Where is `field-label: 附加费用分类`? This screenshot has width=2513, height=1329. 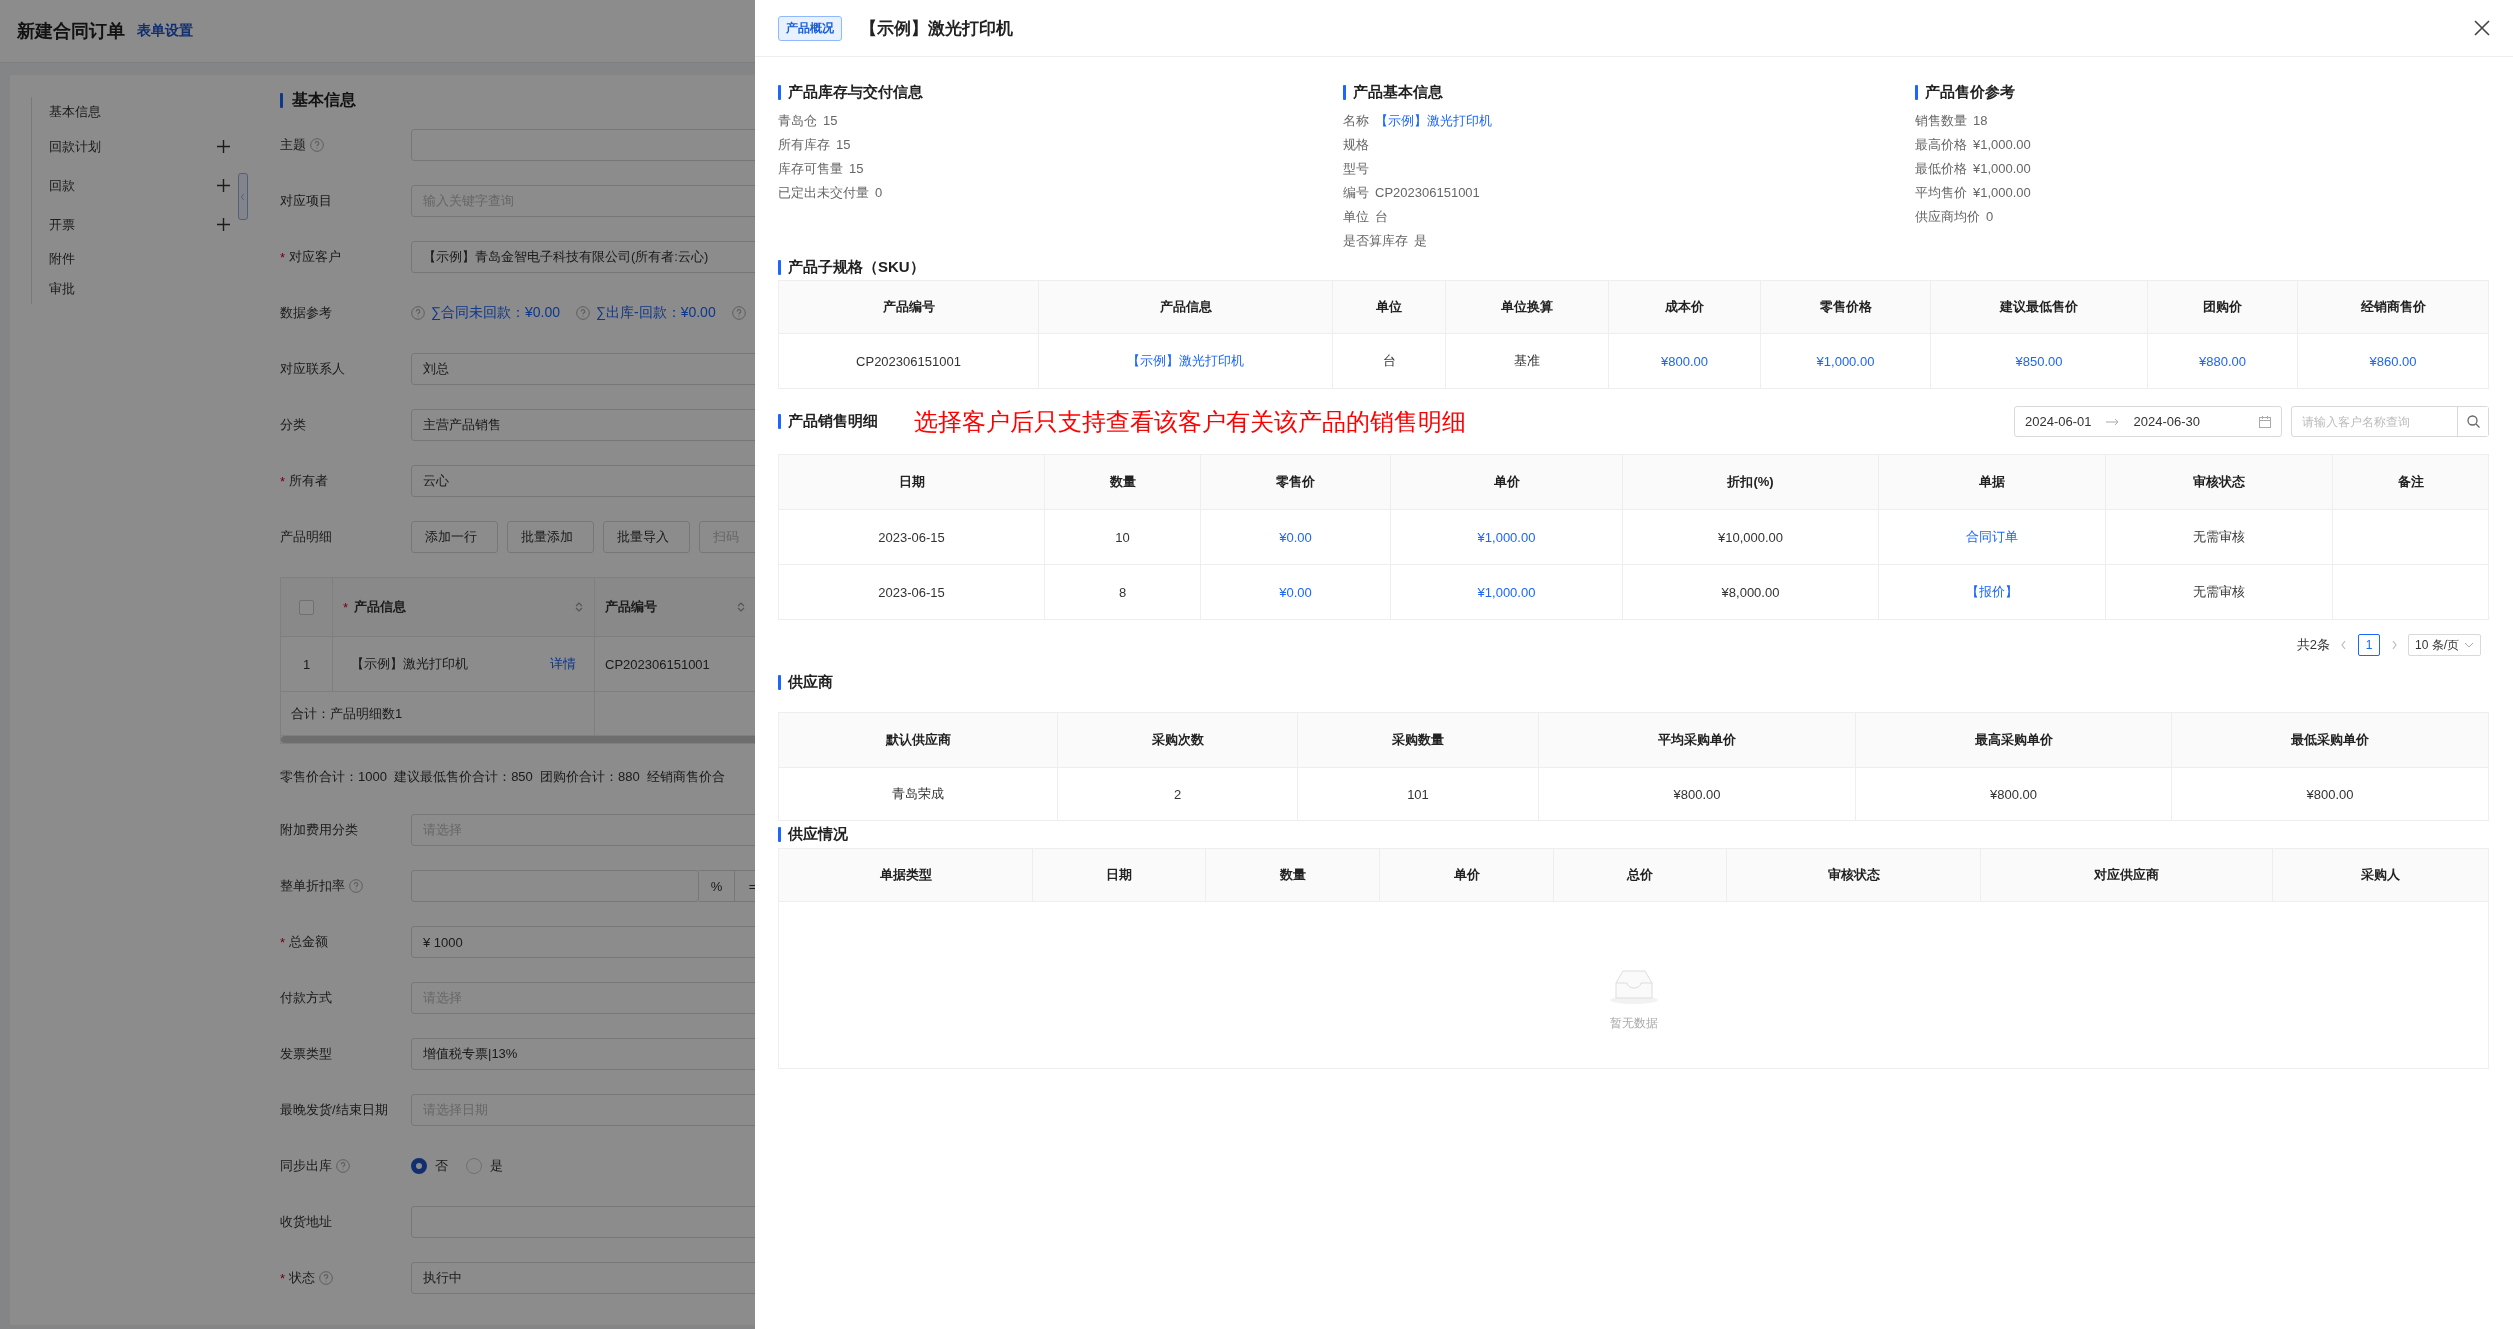 field-label: 附加费用分类 is located at coordinates (319, 830).